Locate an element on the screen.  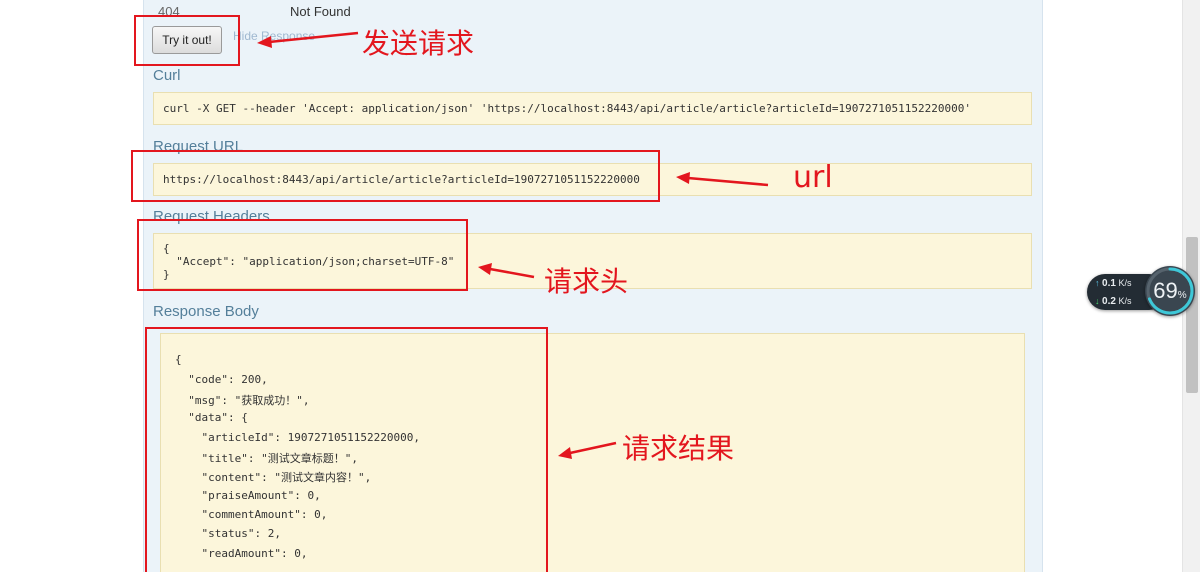
usage-percent-unit: % is located at coordinates (1182, 295).